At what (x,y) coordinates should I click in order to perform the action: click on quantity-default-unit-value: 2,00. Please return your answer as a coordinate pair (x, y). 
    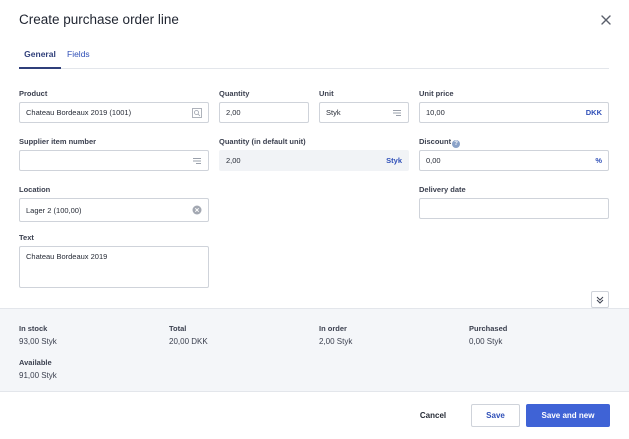
    Looking at the image, I should click on (233, 160).